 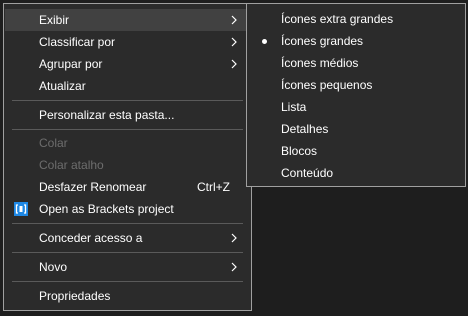 I want to click on menu-item-classificar: Classificar por, so click(x=127, y=42).